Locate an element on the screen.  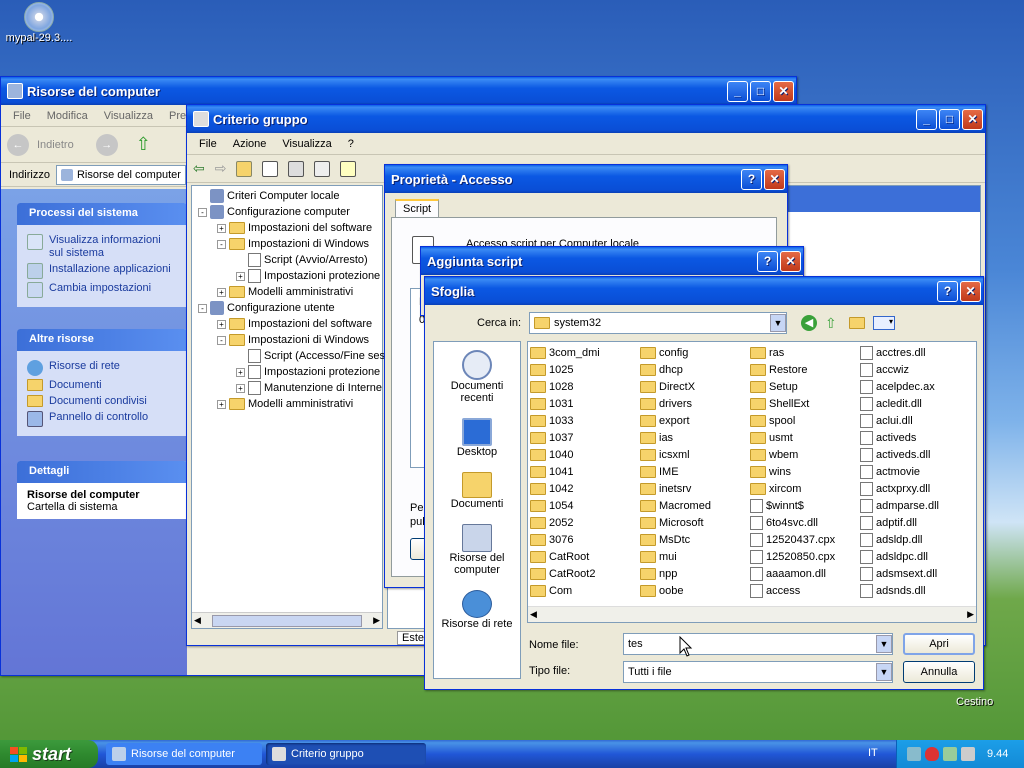
open-button: Apri is located at coordinates (939, 644).